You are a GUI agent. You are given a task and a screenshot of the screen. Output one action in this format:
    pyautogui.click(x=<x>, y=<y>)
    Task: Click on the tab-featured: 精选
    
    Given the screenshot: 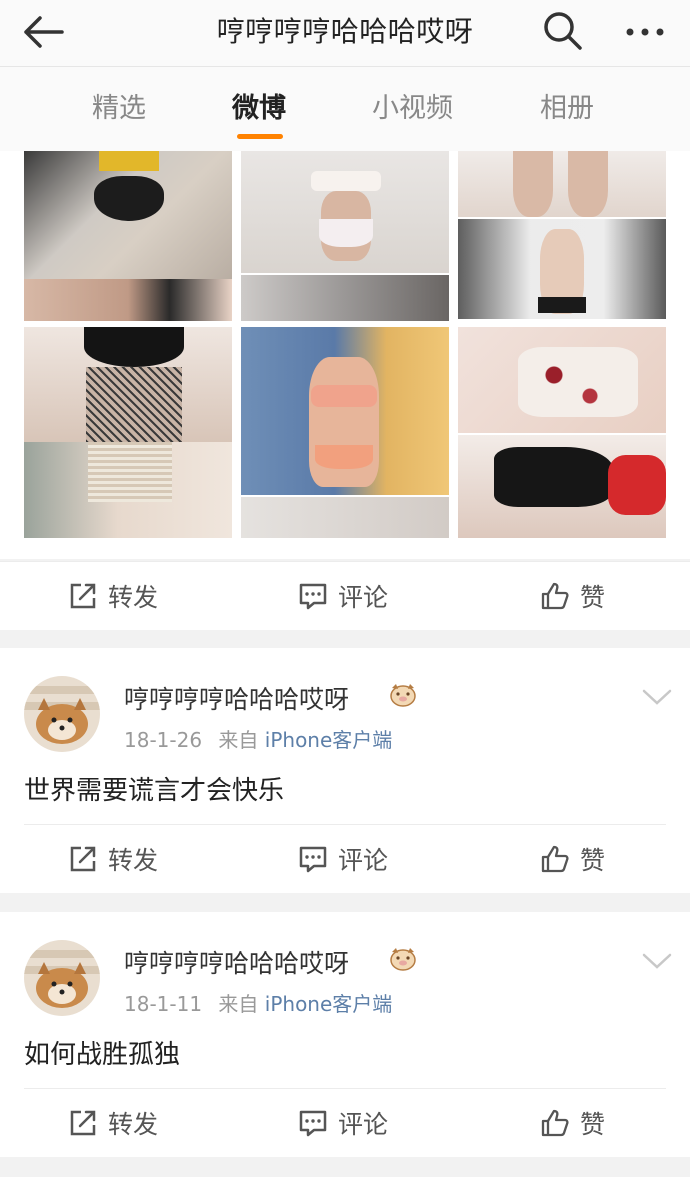 What is the action you would take?
    pyautogui.click(x=119, y=109)
    